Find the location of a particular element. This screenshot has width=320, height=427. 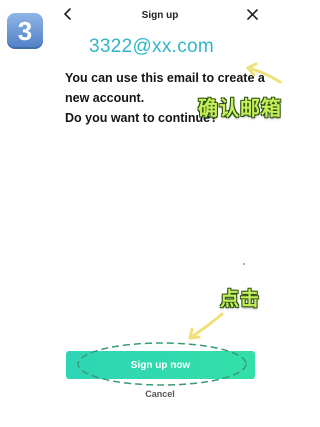

top-navigation-bar: Sign up is located at coordinates (160, 17).